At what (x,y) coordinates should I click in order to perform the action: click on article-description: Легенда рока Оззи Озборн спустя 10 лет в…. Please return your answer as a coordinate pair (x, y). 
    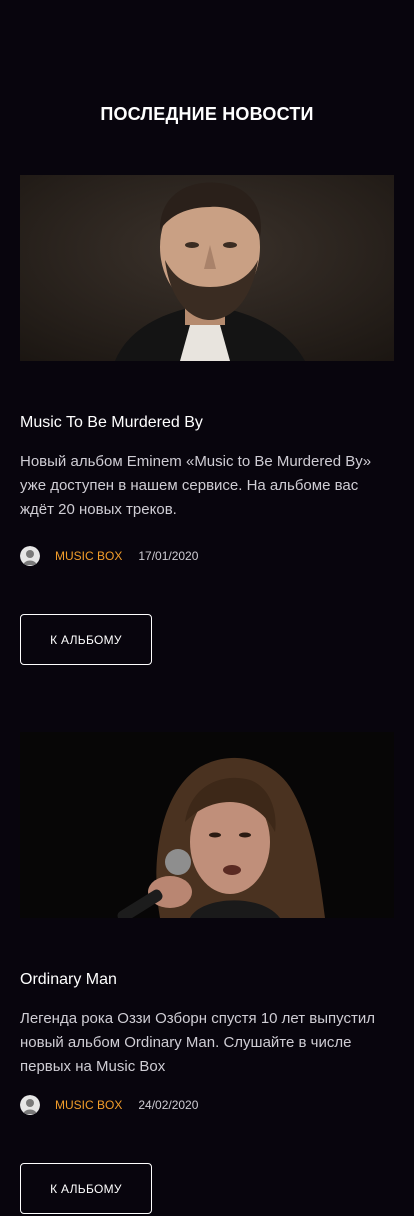
    Looking at the image, I should click on (198, 1042).